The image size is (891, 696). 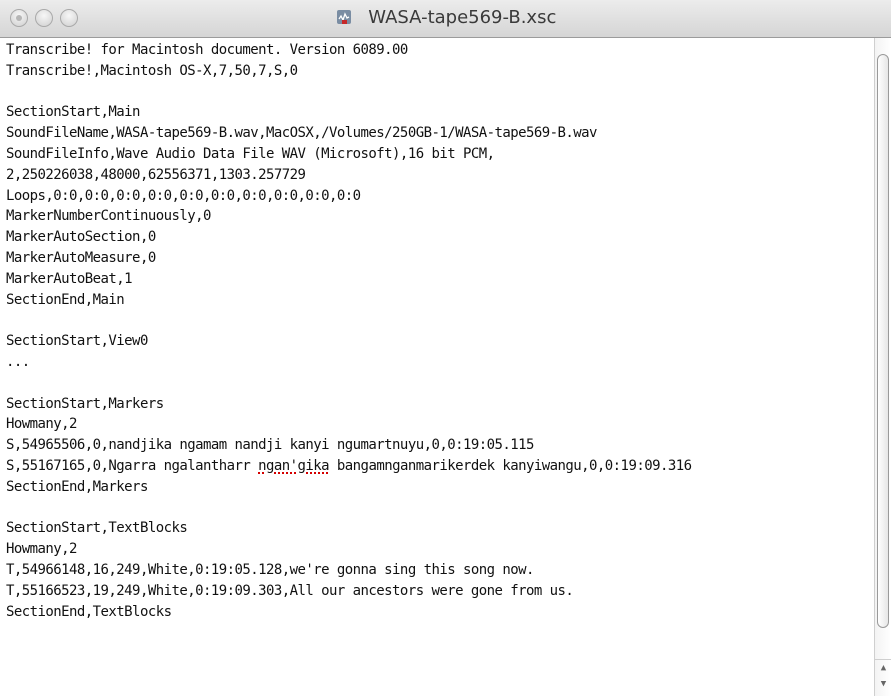 I want to click on vertical-scrollbar: ▲ ▼, so click(x=882, y=367).